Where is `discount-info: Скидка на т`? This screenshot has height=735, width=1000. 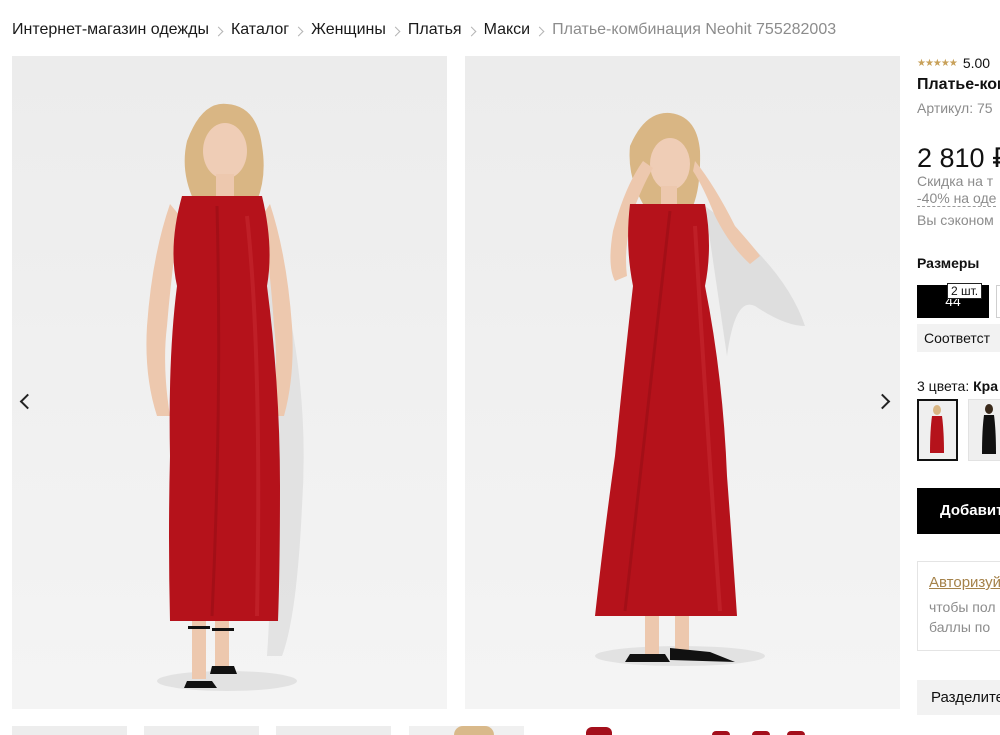 discount-info: Скидка на т is located at coordinates (955, 181).